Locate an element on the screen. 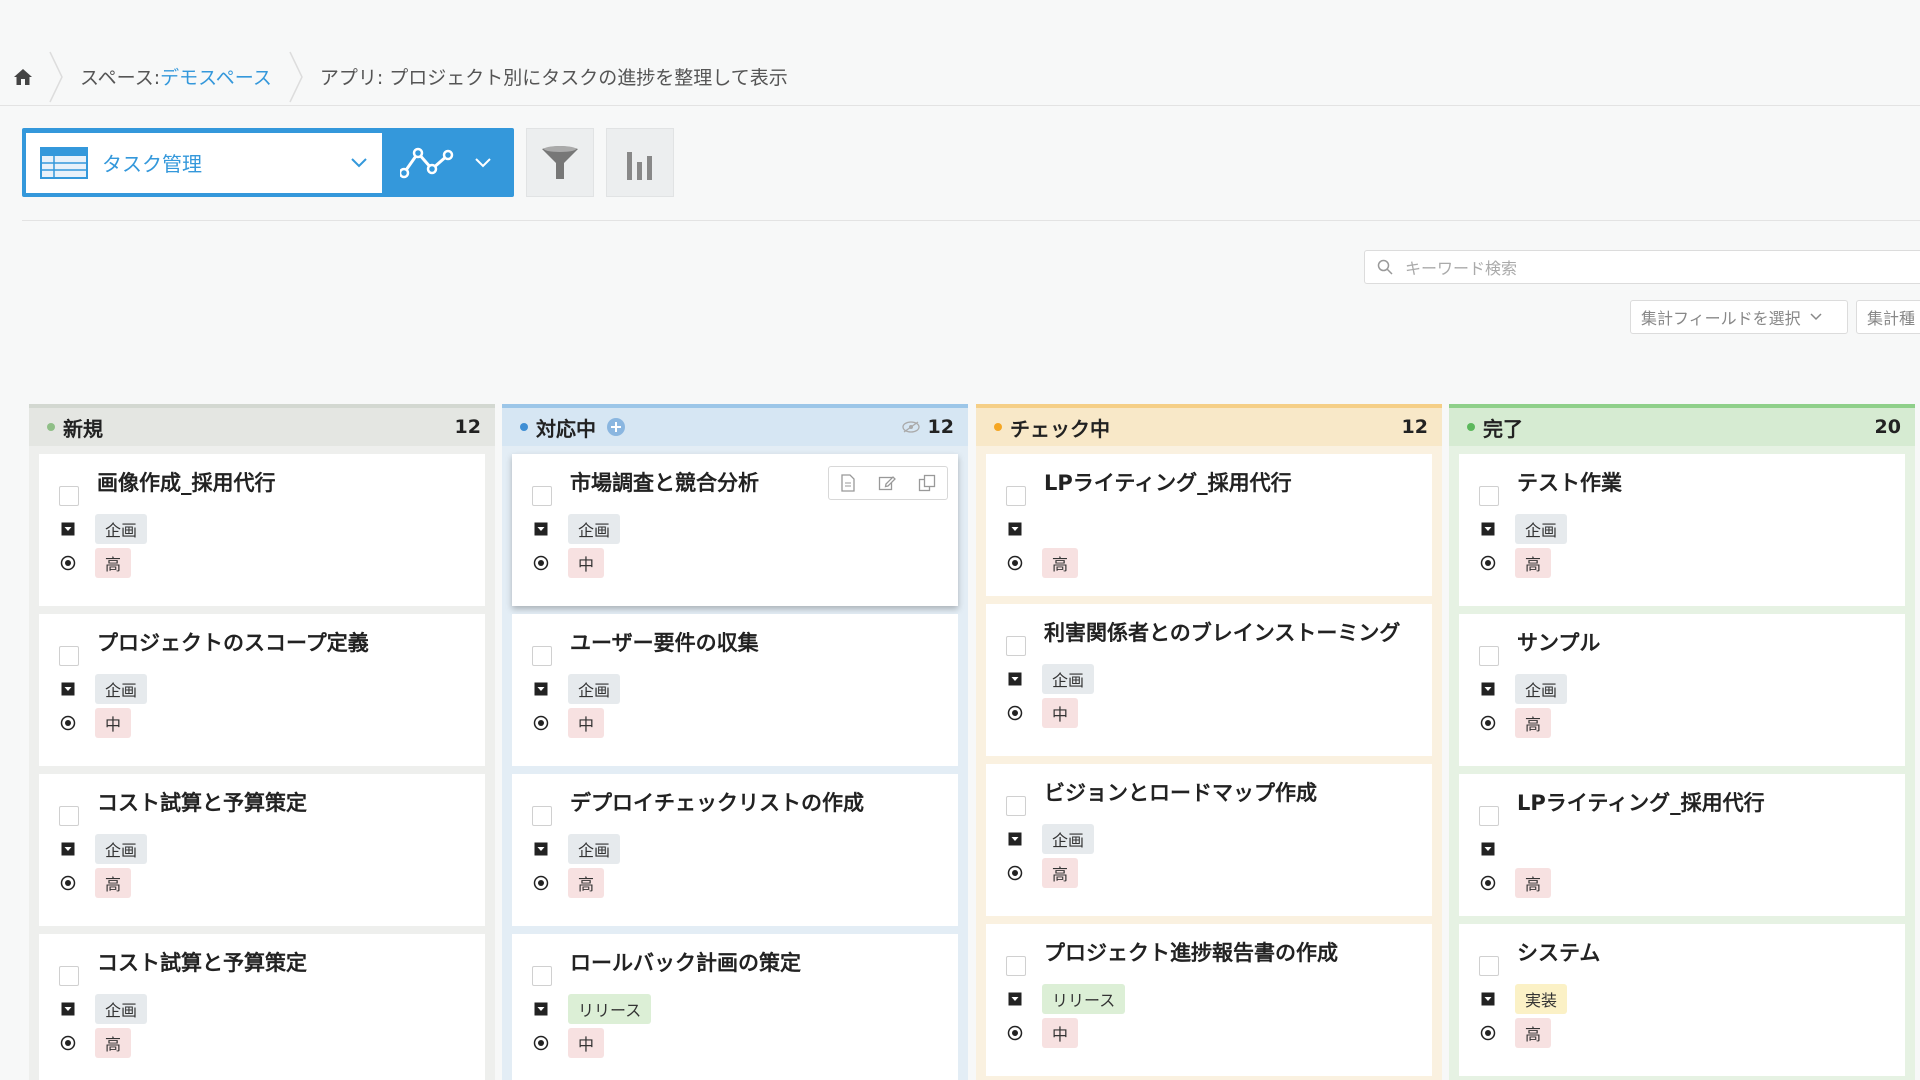 This screenshot has width=1920, height=1080. priority-tag: 中 is located at coordinates (586, 1043).